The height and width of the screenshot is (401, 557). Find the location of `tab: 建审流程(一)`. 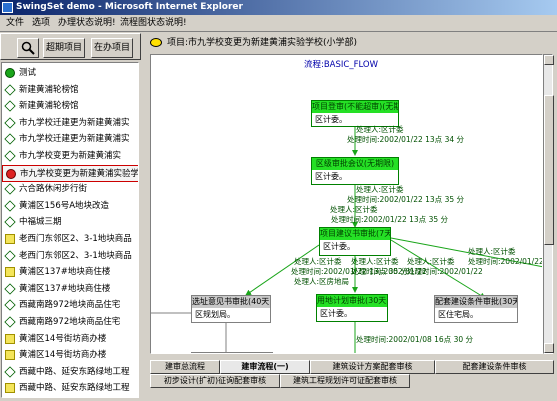

tab: 建审流程(一) is located at coordinates (265, 367).